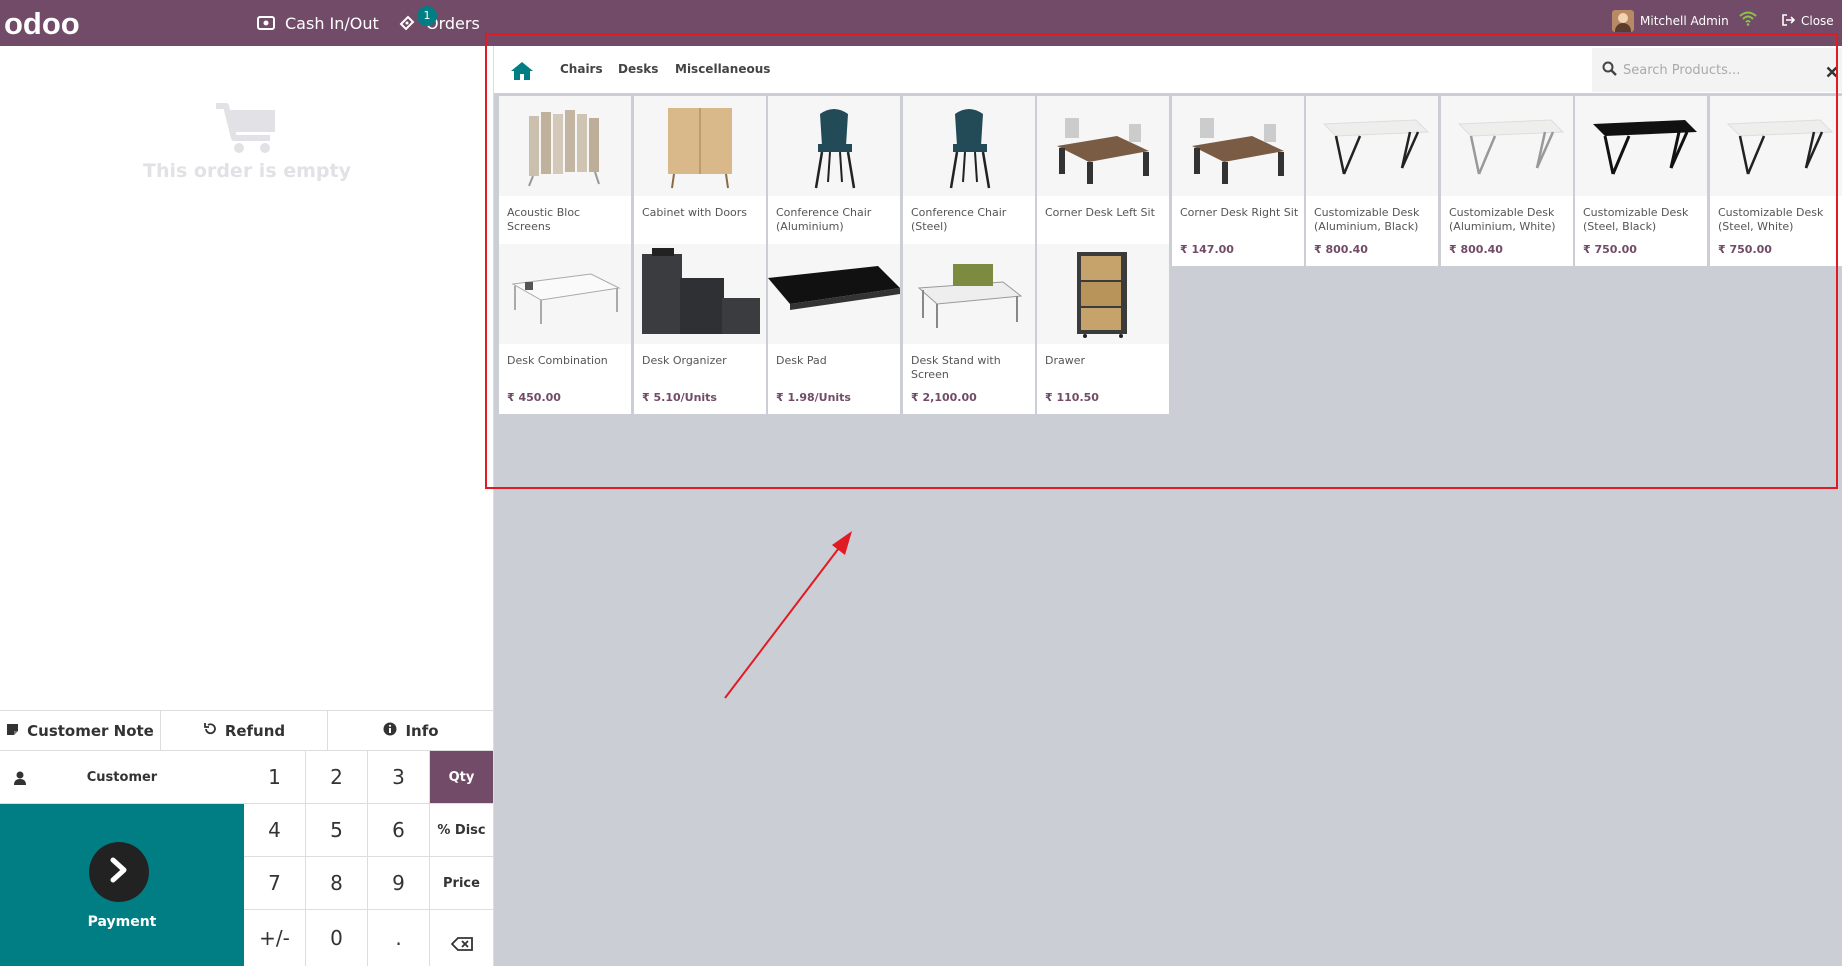 This screenshot has height=966, width=1842. What do you see at coordinates (275, 938) in the screenshot?
I see `numpad-key-sign: +/-` at bounding box center [275, 938].